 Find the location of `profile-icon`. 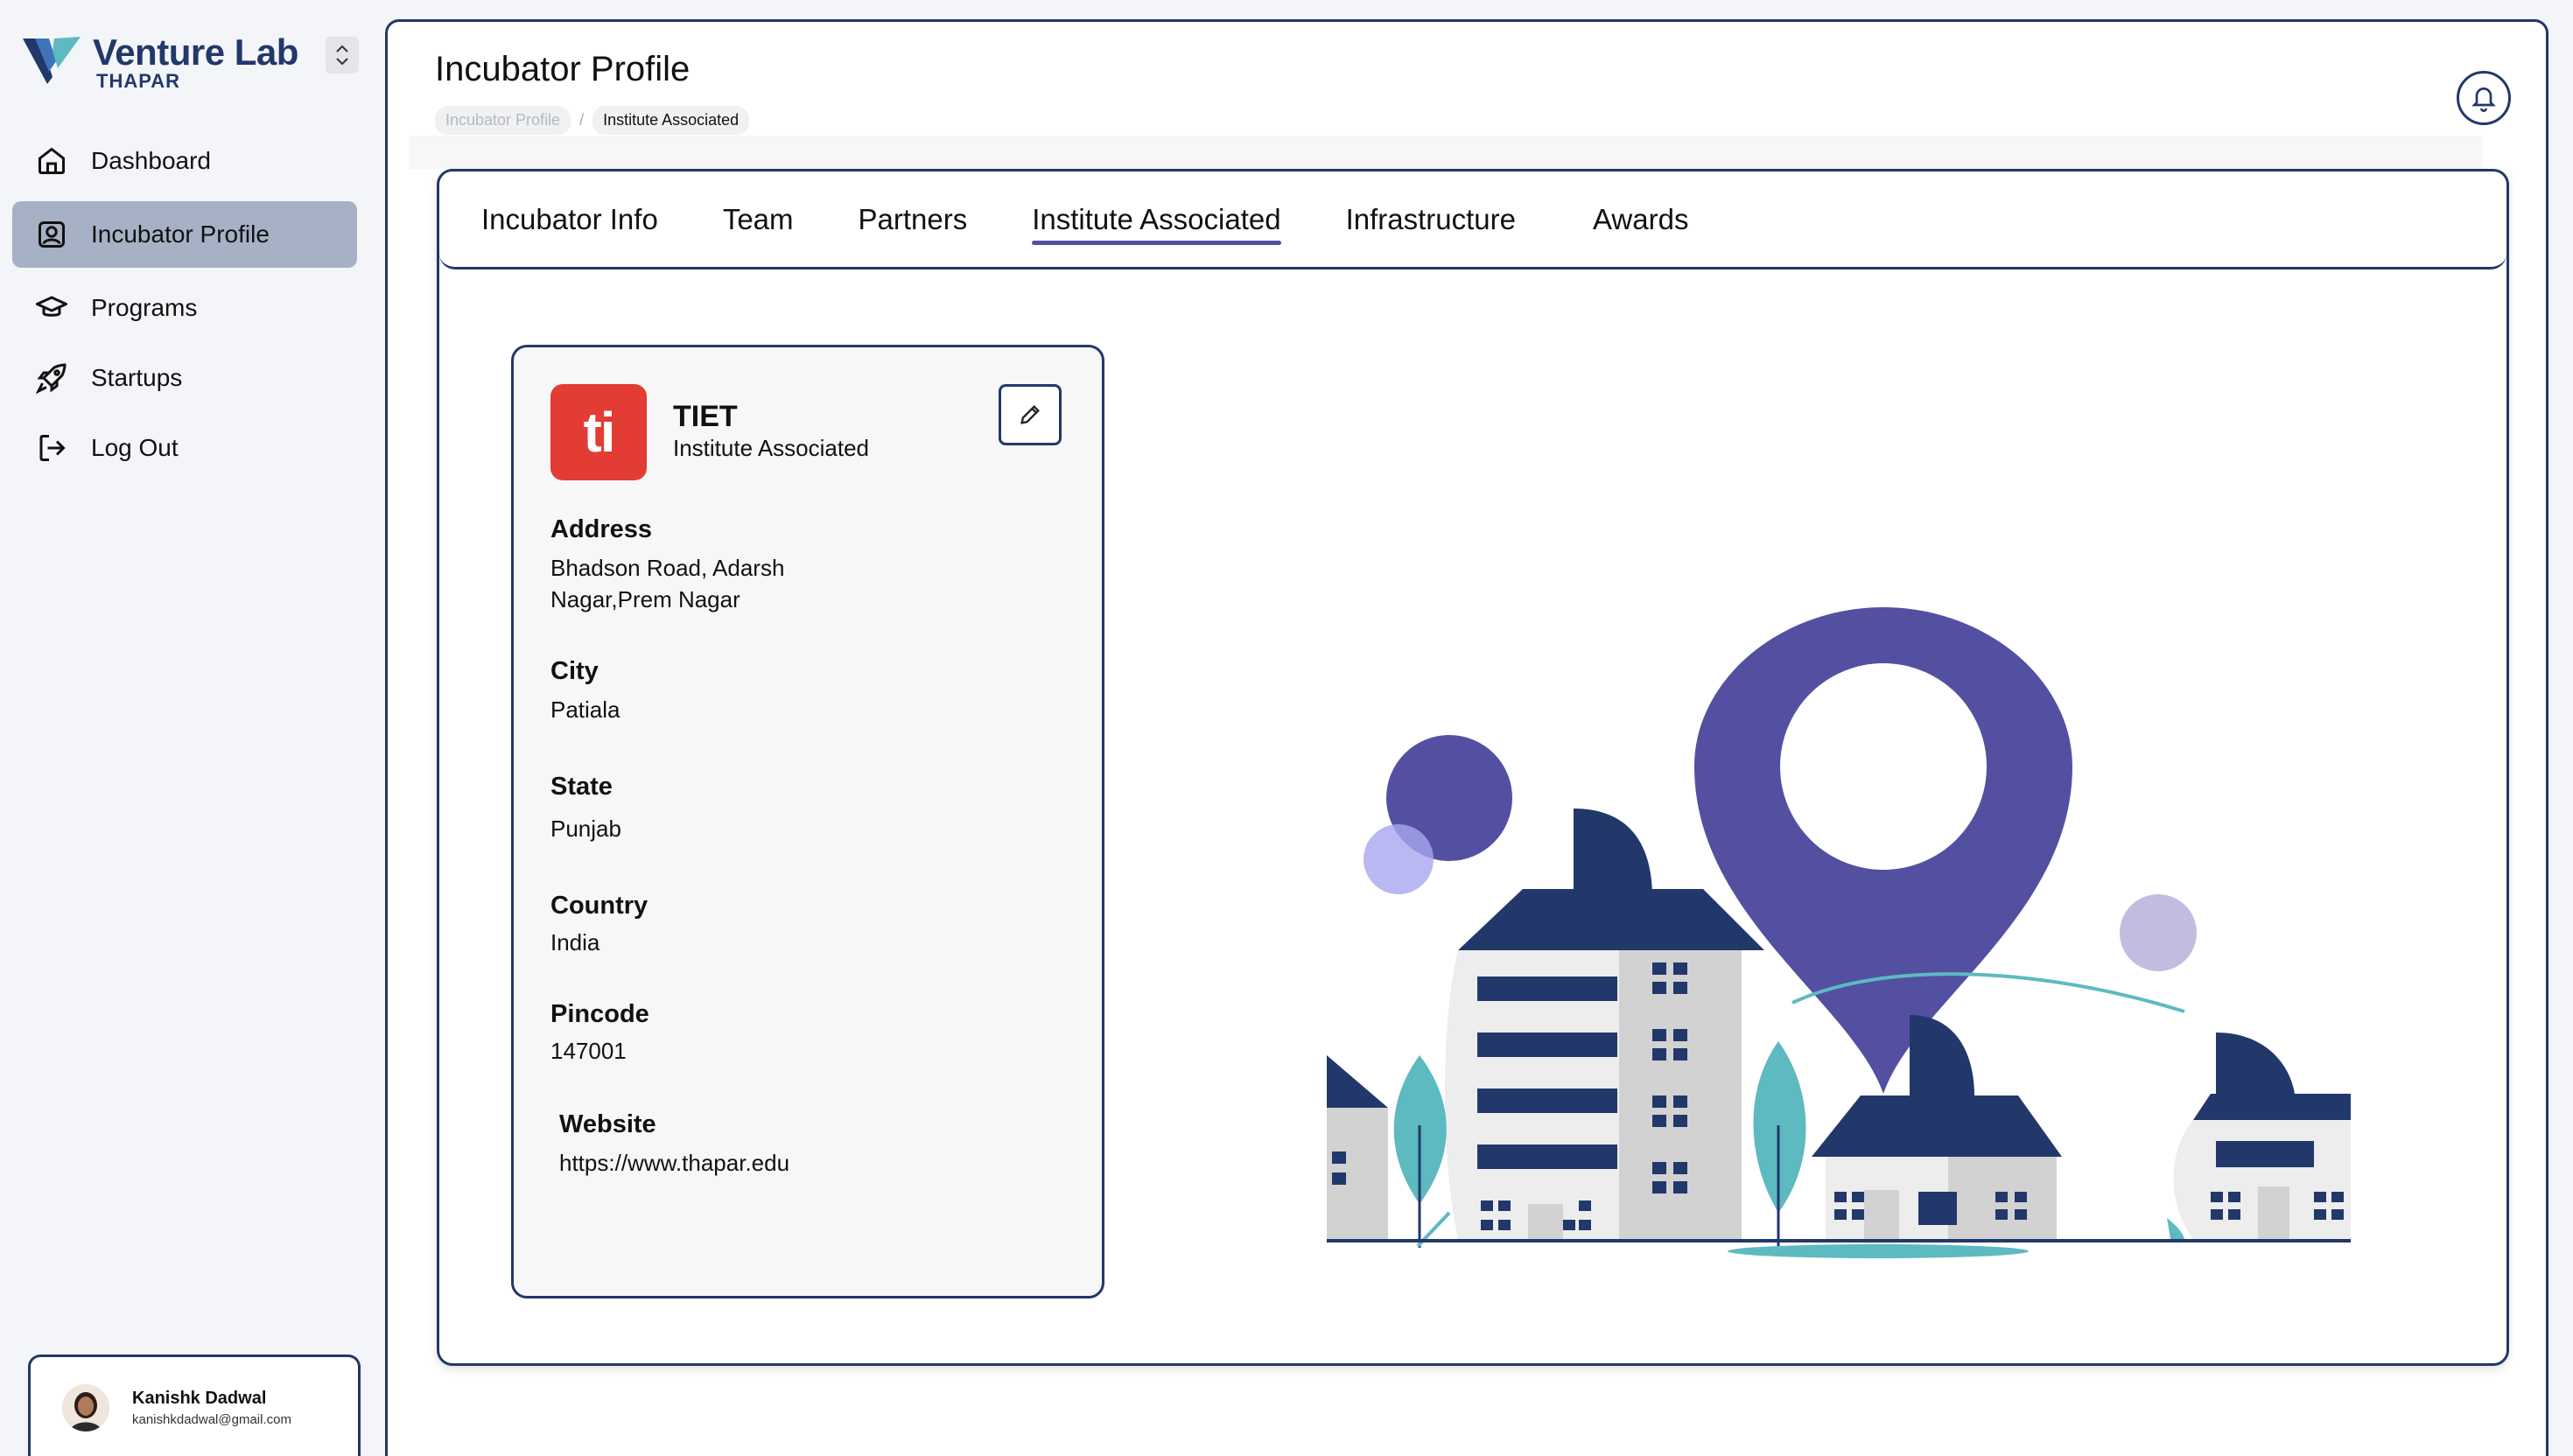

profile-icon is located at coordinates (51, 234).